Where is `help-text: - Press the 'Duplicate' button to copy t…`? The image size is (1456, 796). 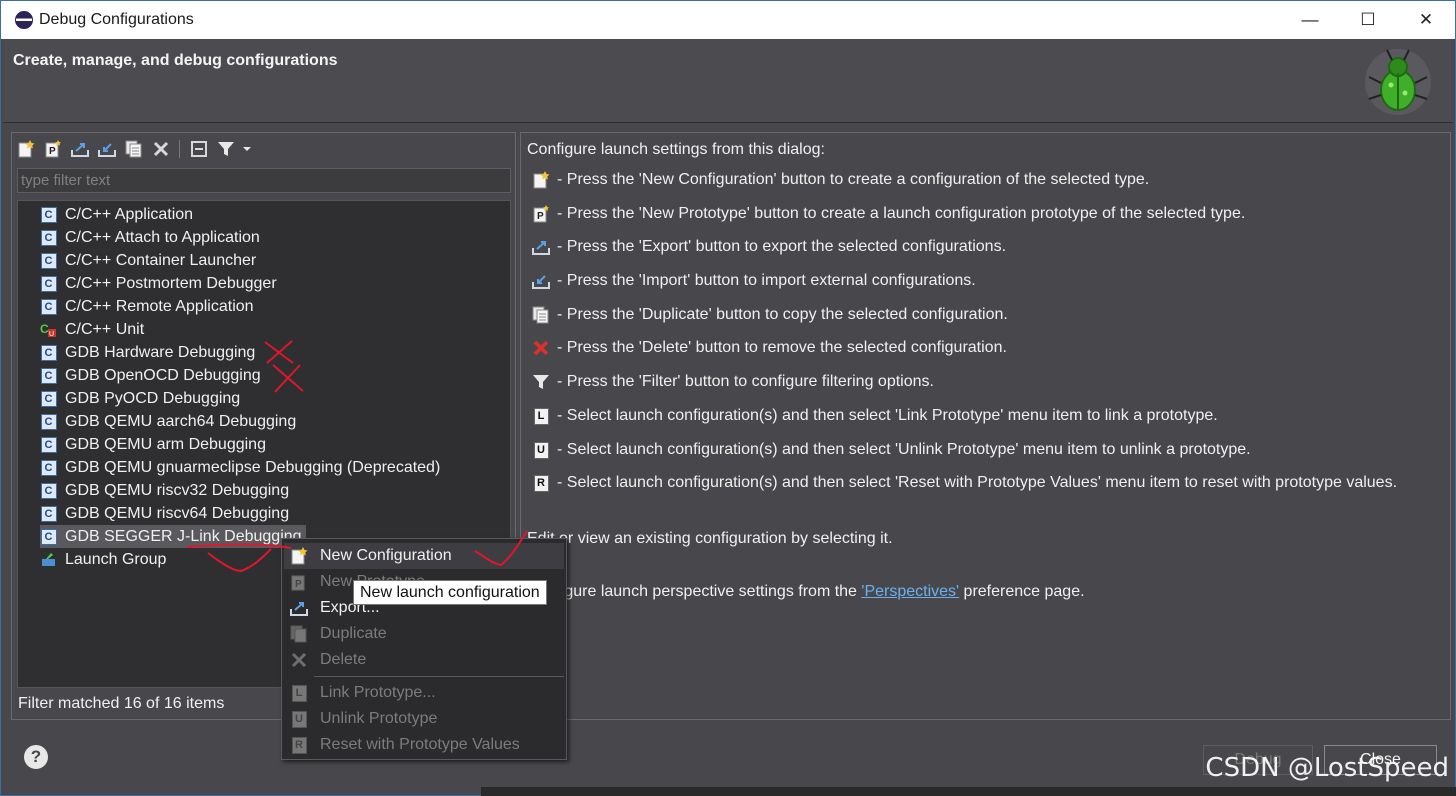 help-text: - Press the 'Duplicate' button to copy t… is located at coordinates (782, 314).